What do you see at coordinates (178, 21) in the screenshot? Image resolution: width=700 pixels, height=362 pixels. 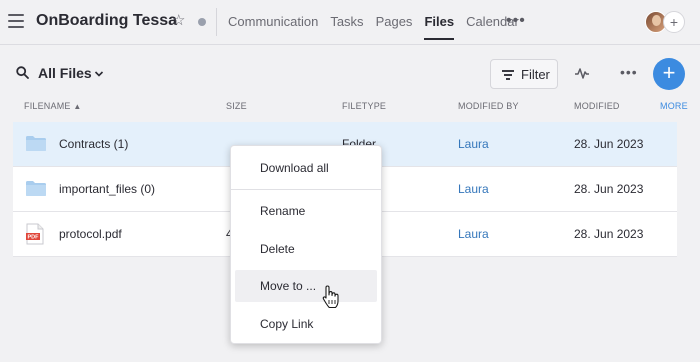 I see `star-icon: ☆` at bounding box center [178, 21].